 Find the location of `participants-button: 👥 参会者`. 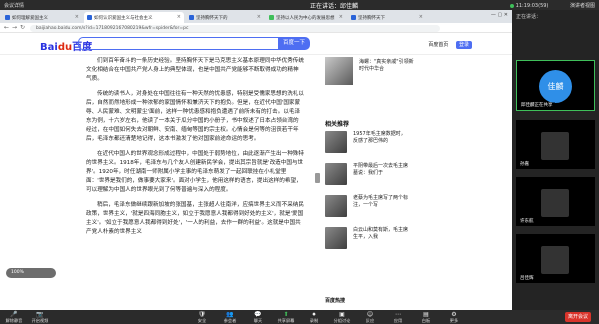

participants-button: 👥 参会者 is located at coordinates (230, 317).